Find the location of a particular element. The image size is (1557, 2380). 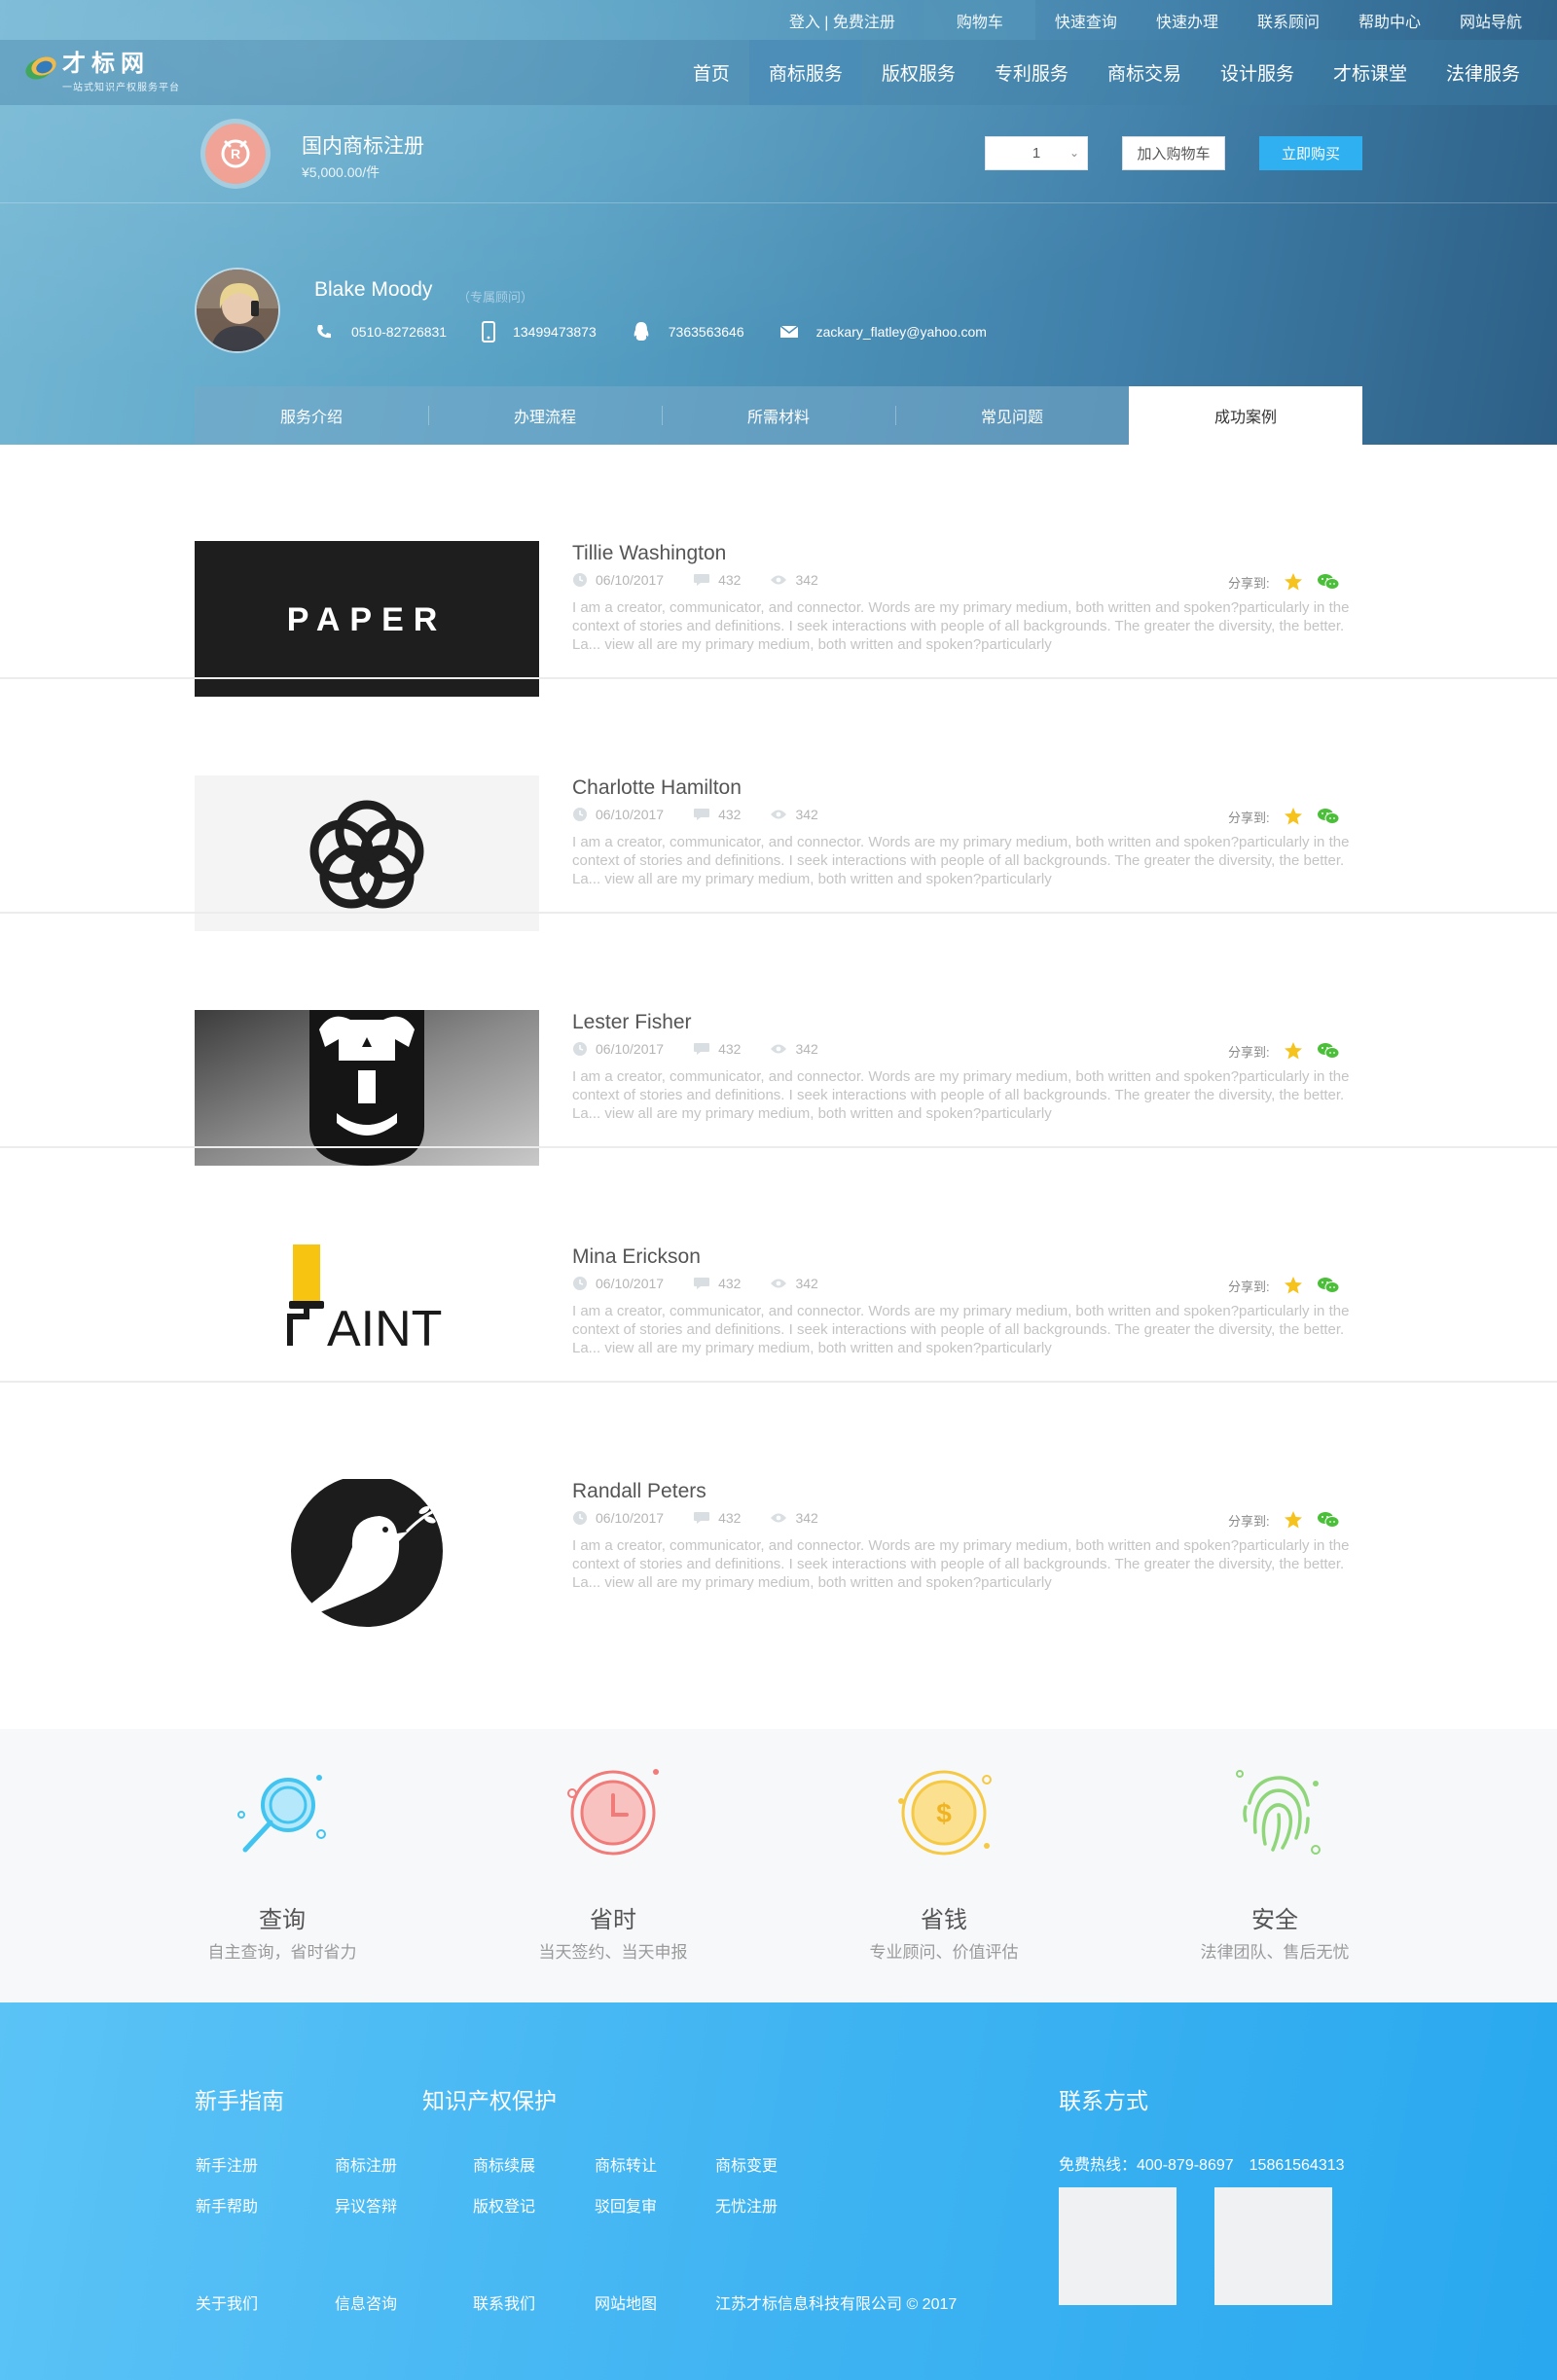

login-register-link: 登入 | 免费注册 is located at coordinates (847, 20).